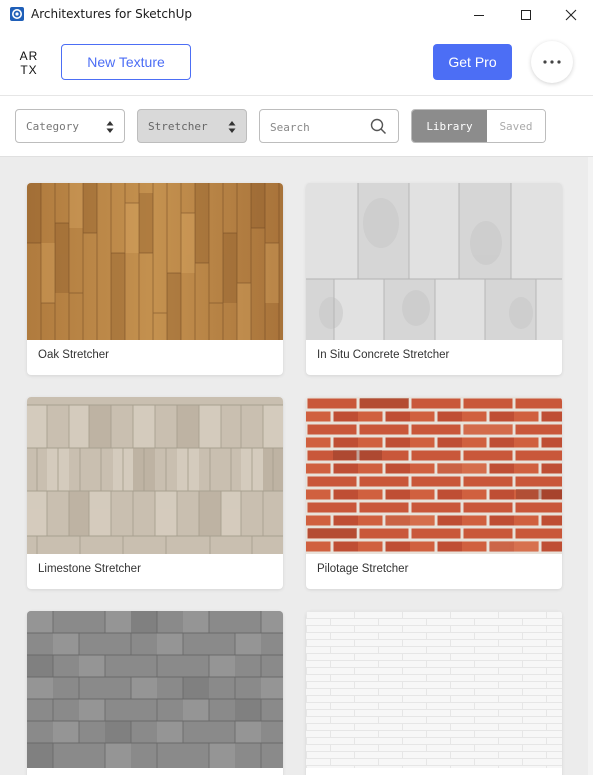  I want to click on minimize-button, so click(479, 15).